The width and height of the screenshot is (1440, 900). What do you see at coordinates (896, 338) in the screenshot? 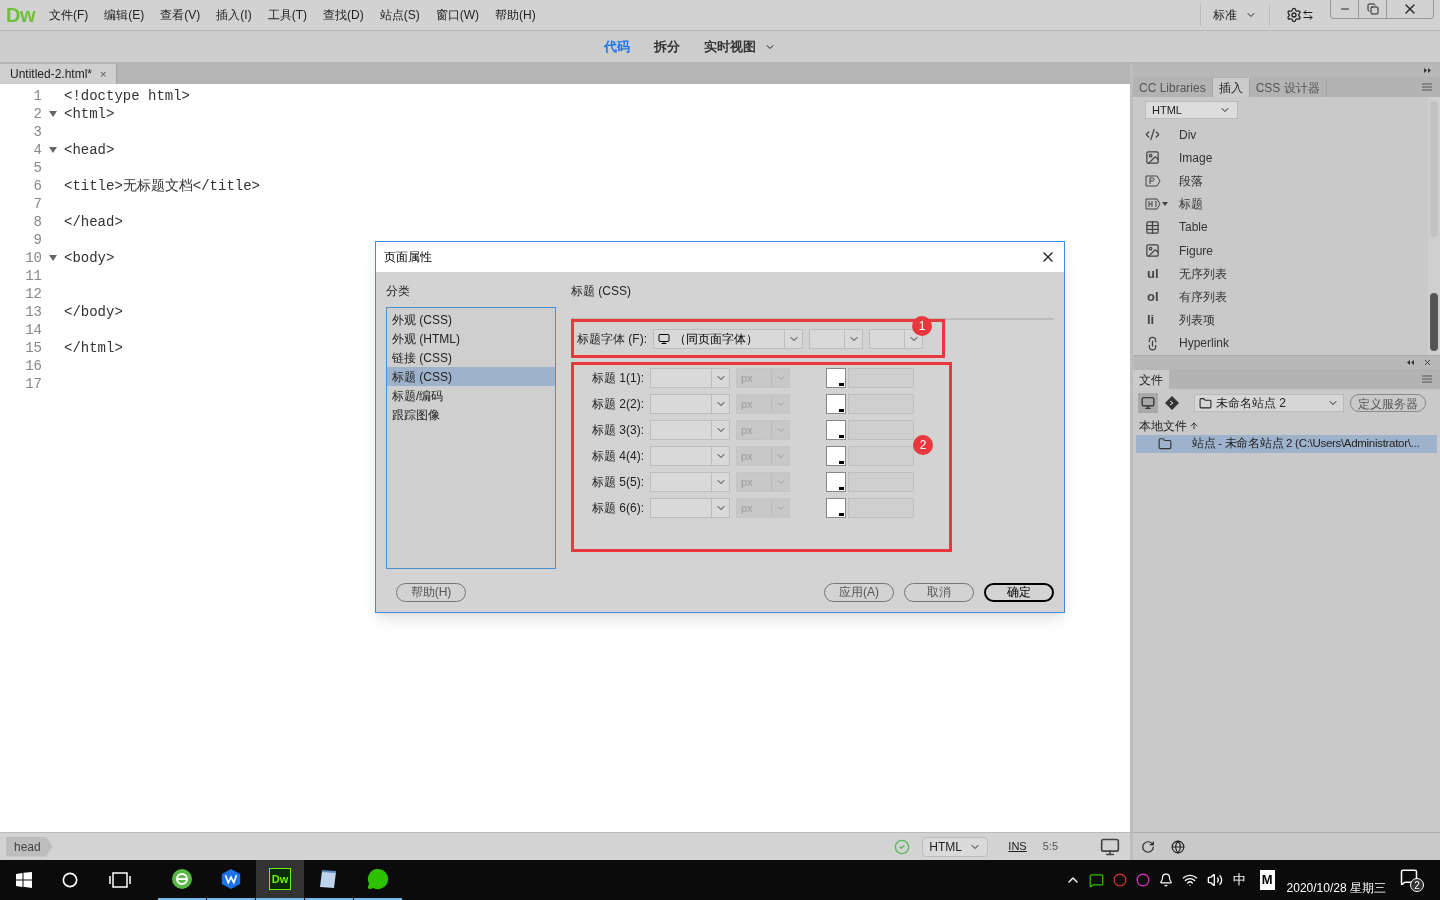
I see `style-select` at bounding box center [896, 338].